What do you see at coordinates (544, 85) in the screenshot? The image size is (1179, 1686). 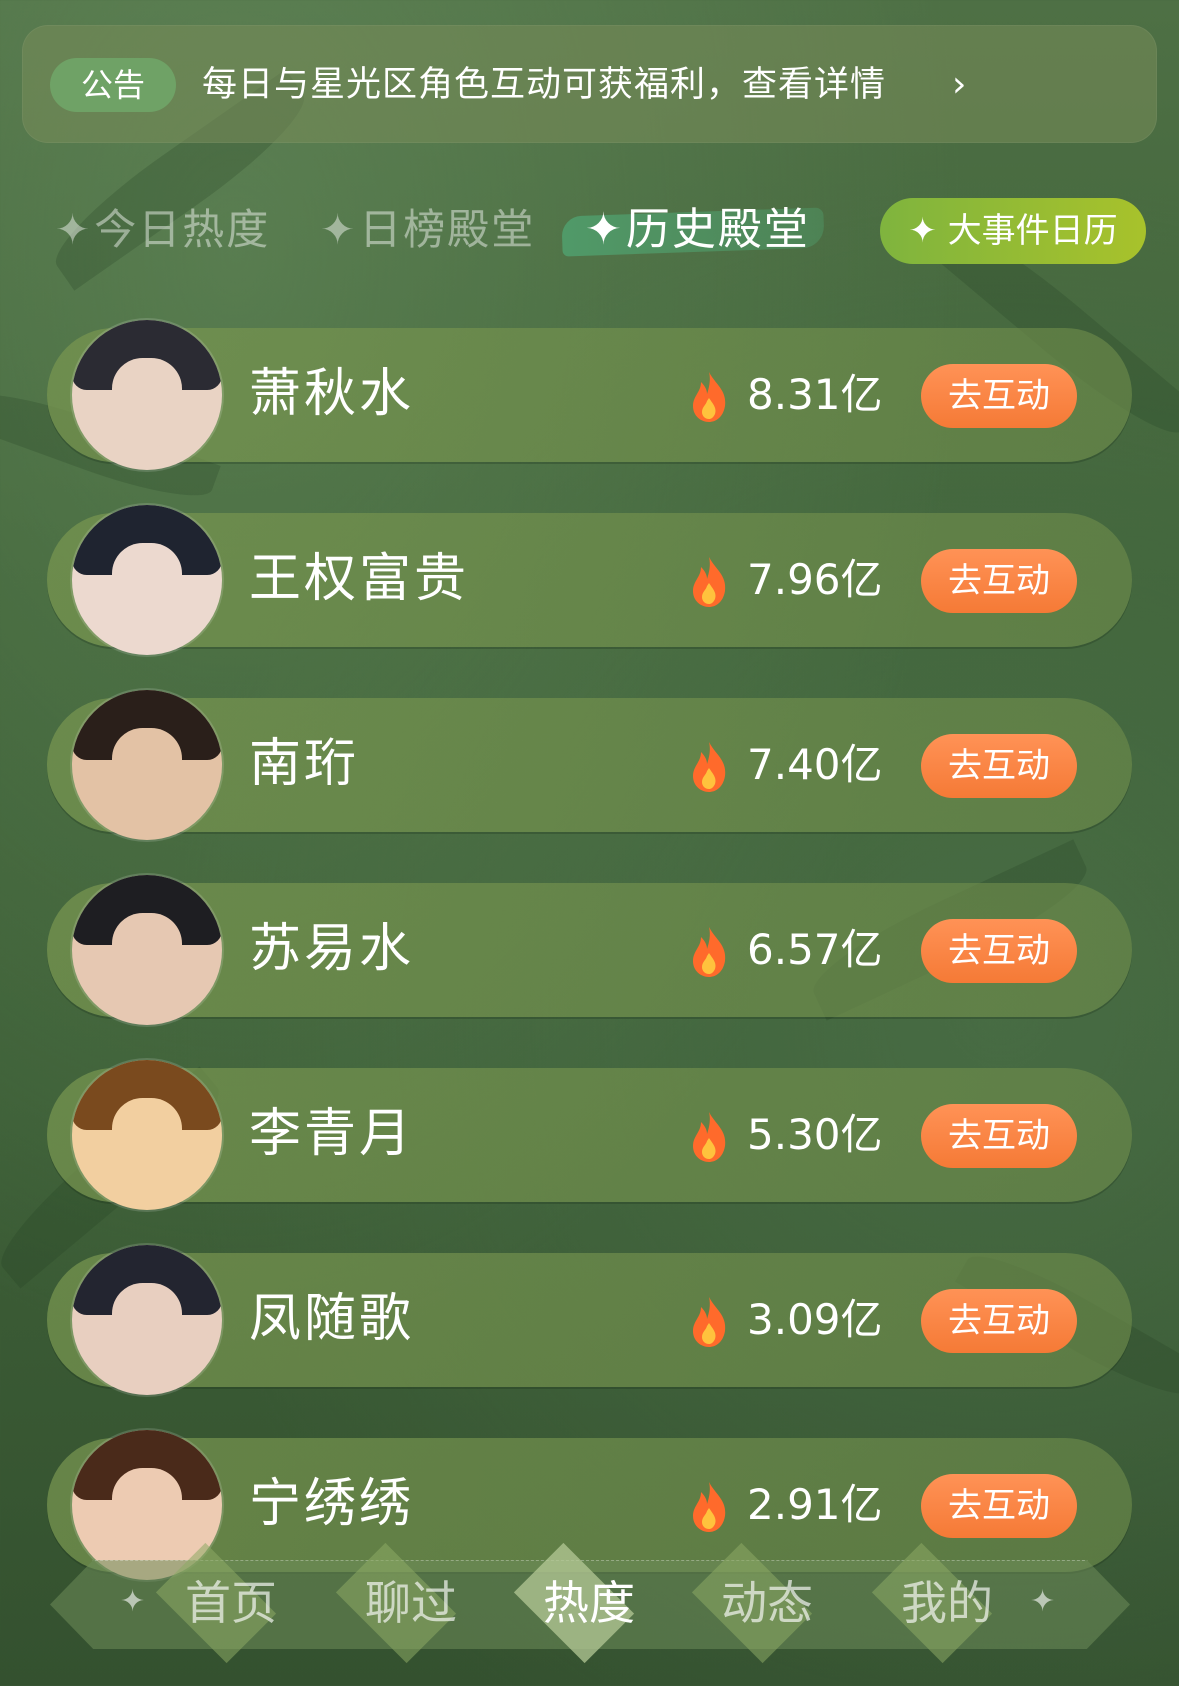 I see `announcement-text: 每日与星光区角色互动可获福利，查看详情` at bounding box center [544, 85].